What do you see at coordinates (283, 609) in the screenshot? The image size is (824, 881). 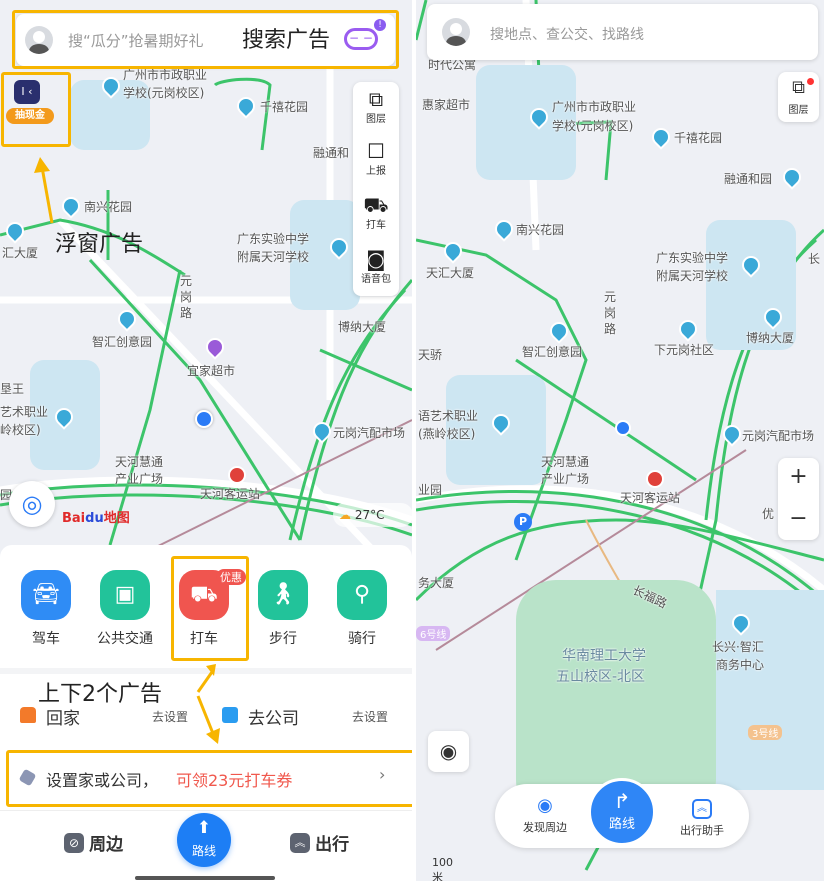 I see `mode-walk: 🚶︎ 步行` at bounding box center [283, 609].